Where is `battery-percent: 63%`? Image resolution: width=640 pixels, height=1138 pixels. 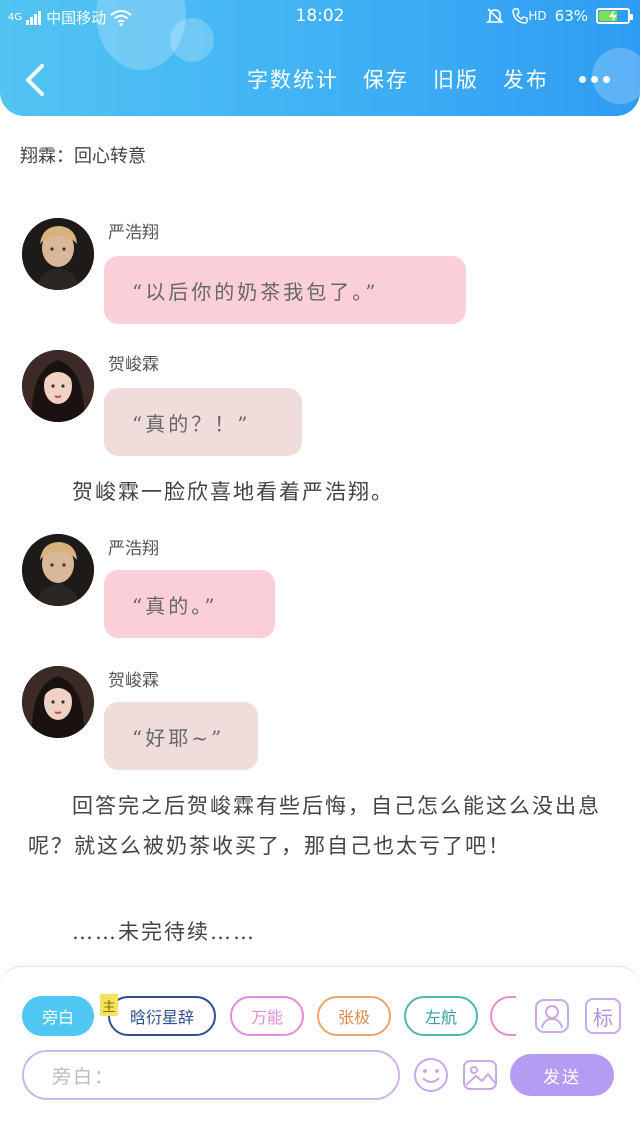
battery-percent: 63% is located at coordinates (571, 16).